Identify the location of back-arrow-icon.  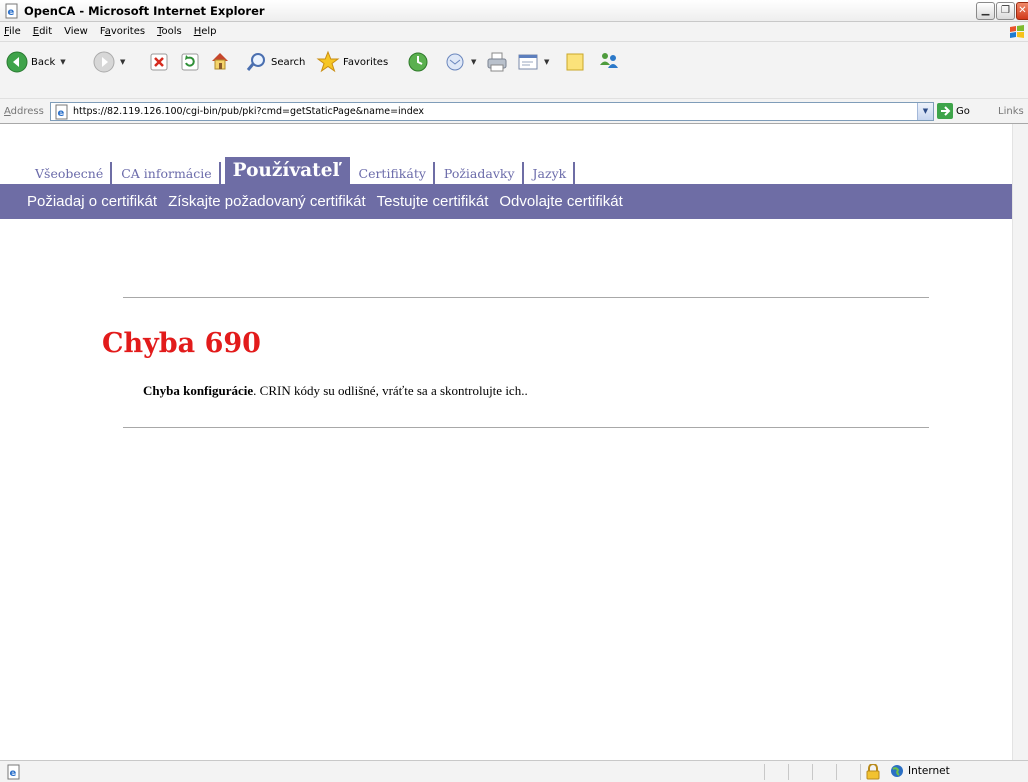
(17, 62).